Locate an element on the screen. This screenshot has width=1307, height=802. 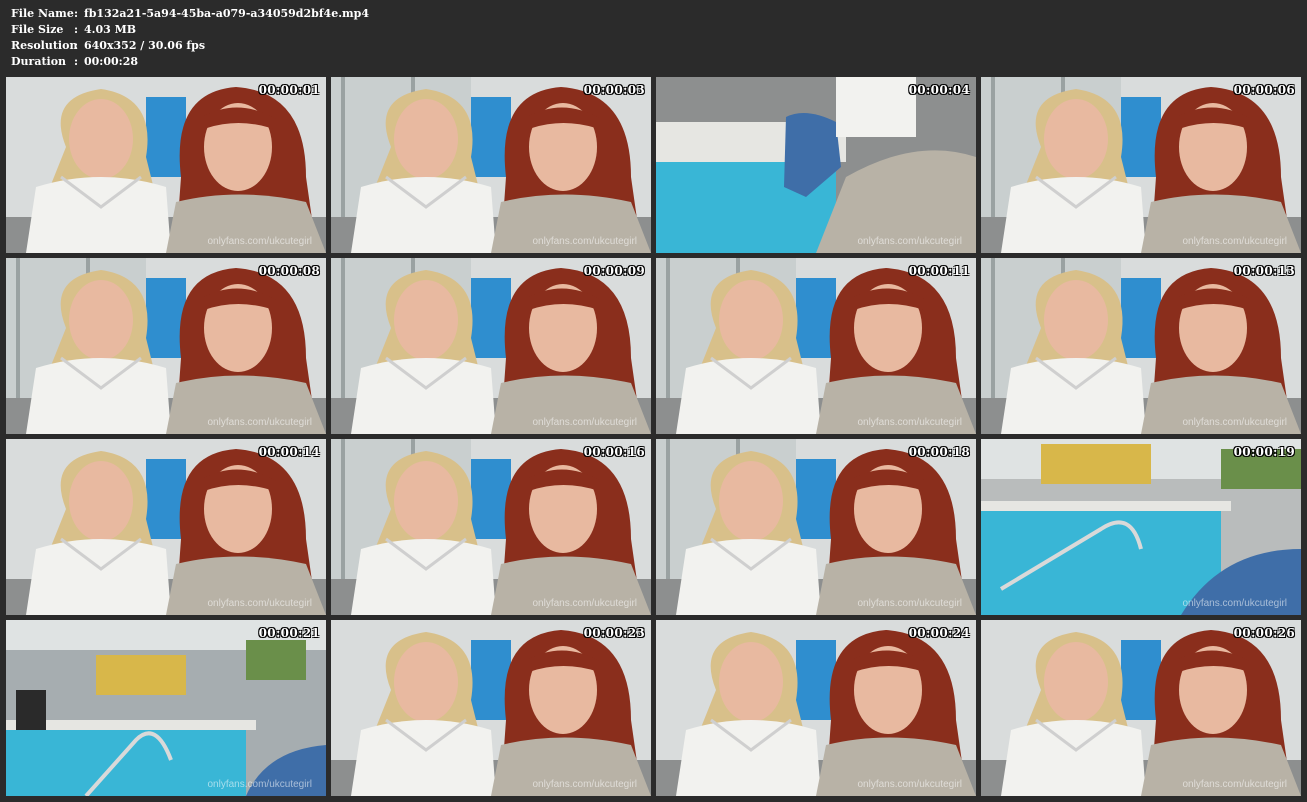
resolution-row: Resolution : 640x352 / 30.06 fps is located at coordinates (190, 46).